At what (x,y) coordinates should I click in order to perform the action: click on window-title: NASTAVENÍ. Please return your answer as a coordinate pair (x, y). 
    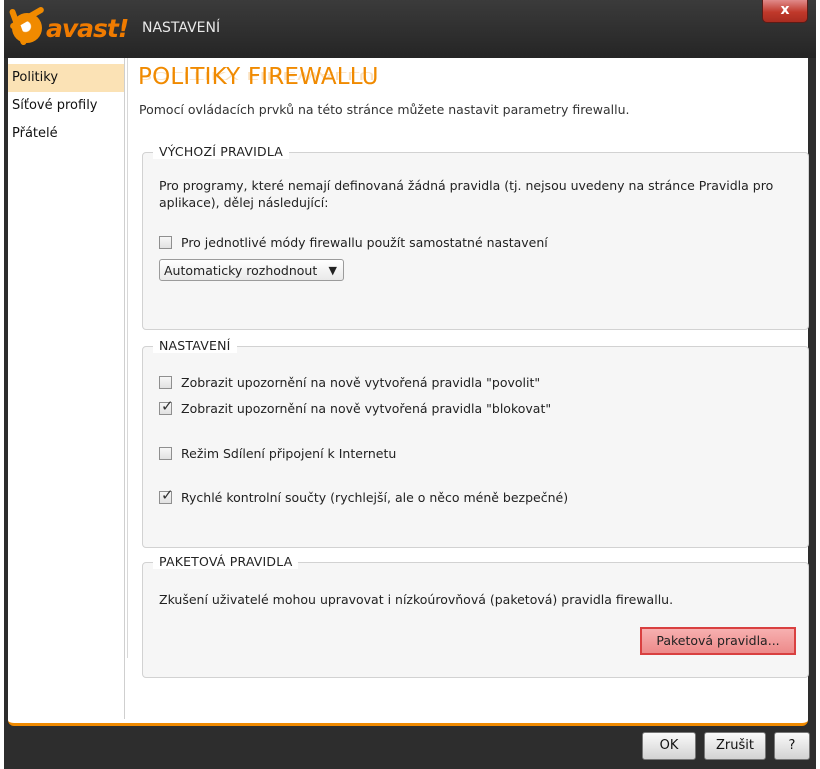
    Looking at the image, I should click on (181, 28).